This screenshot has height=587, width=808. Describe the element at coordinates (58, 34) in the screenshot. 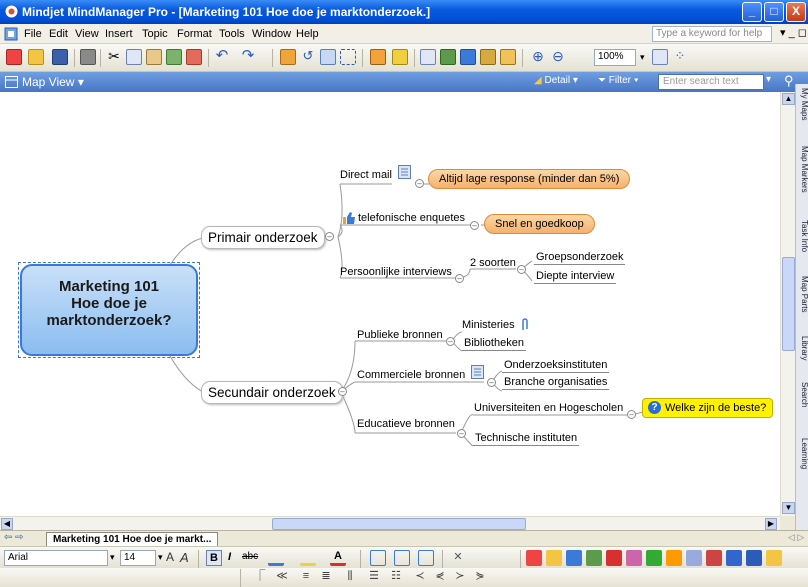

I see `menu-edit: Edit` at that location.